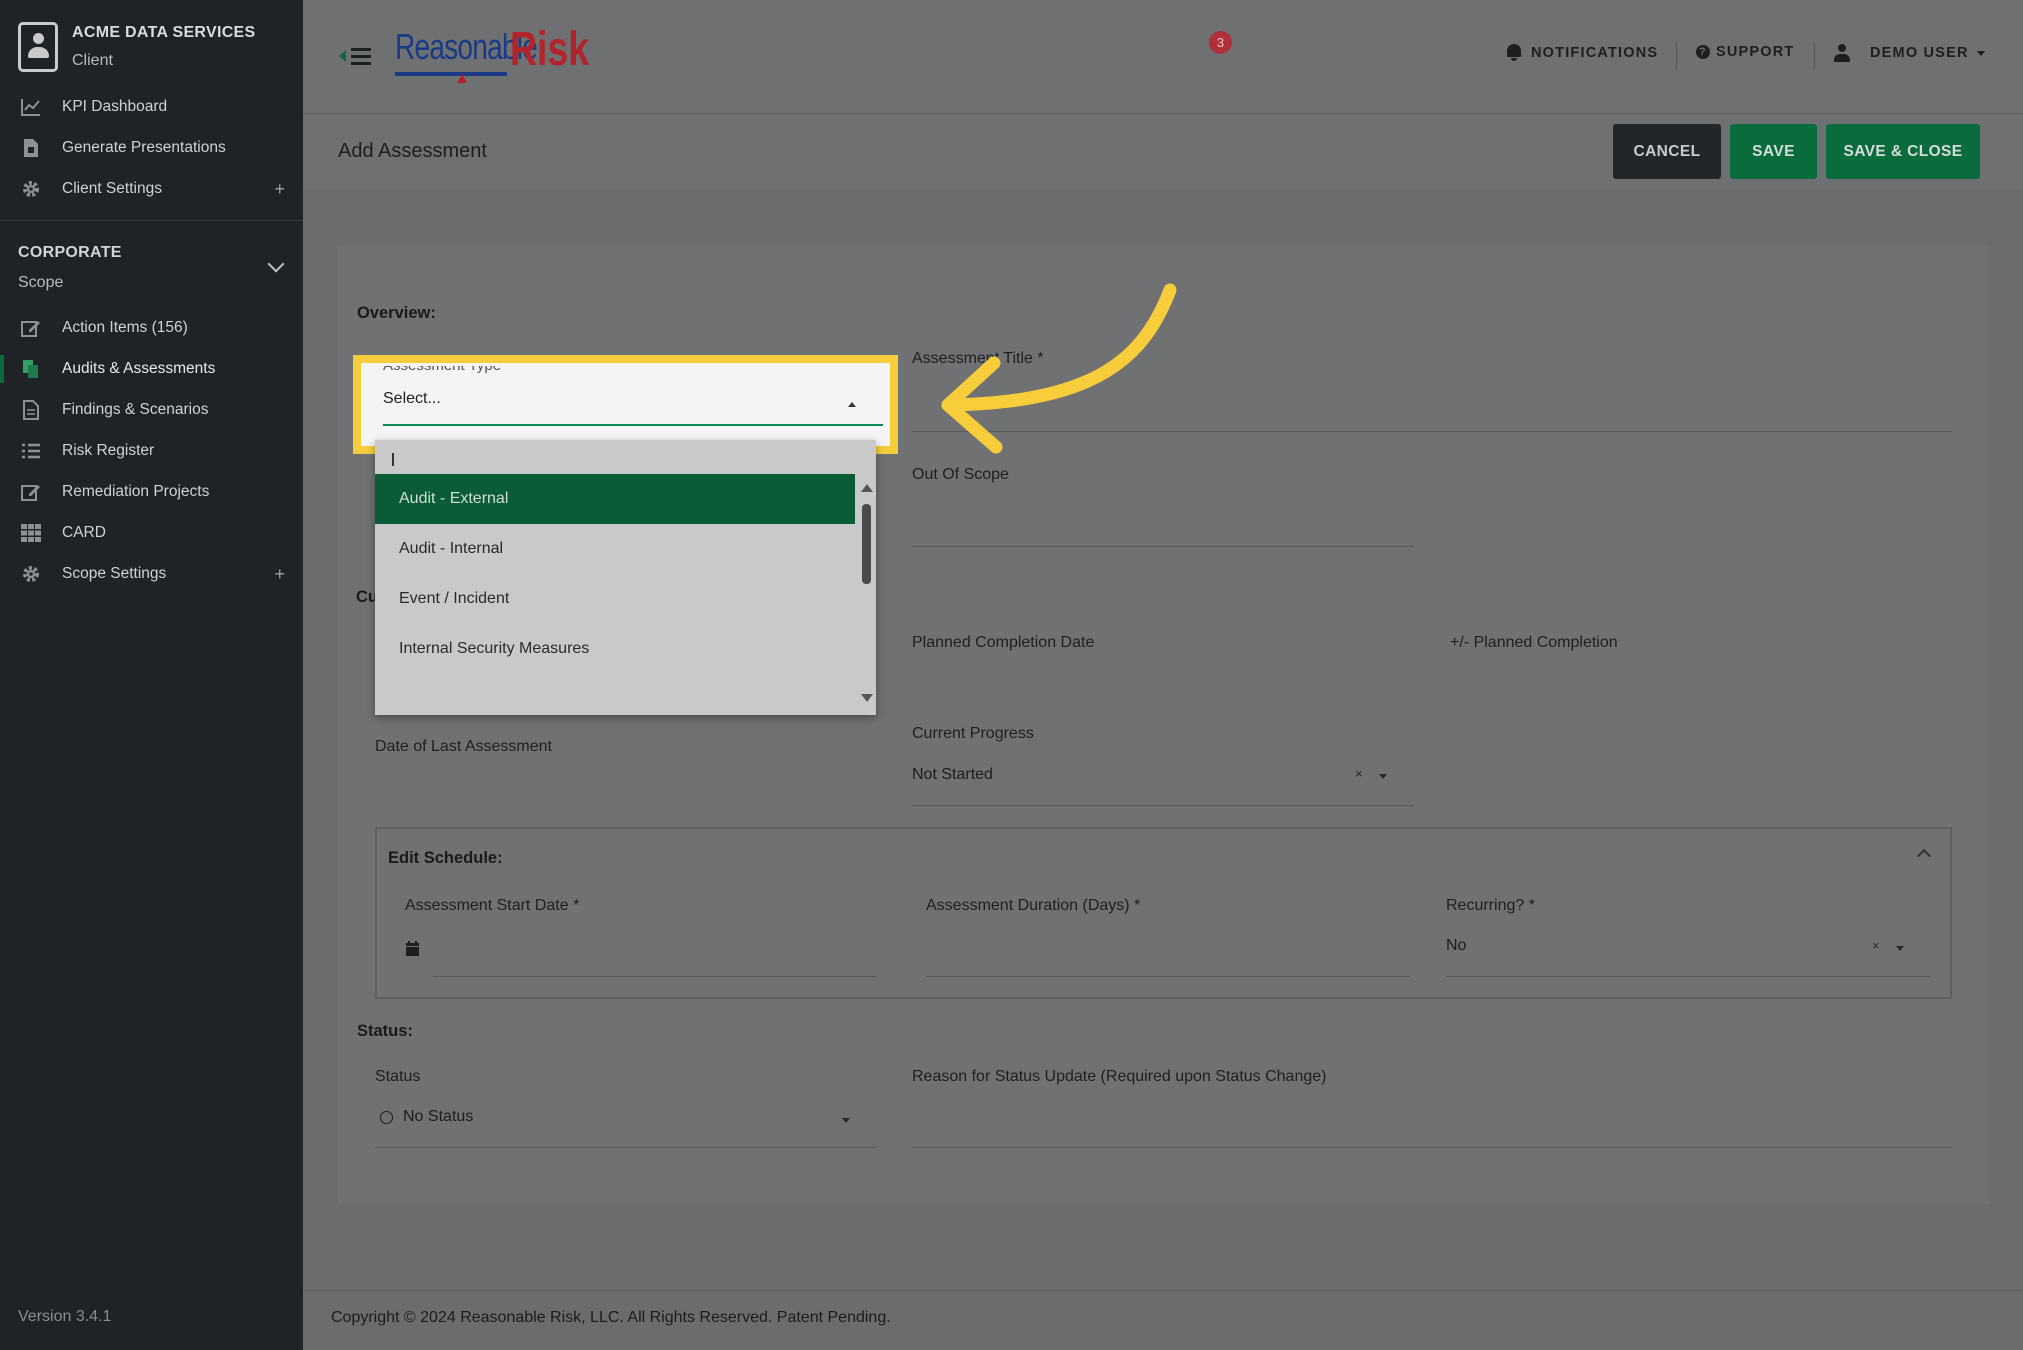  I want to click on sidebar-item-audits-assessments: Audits & Assessments, so click(151, 369).